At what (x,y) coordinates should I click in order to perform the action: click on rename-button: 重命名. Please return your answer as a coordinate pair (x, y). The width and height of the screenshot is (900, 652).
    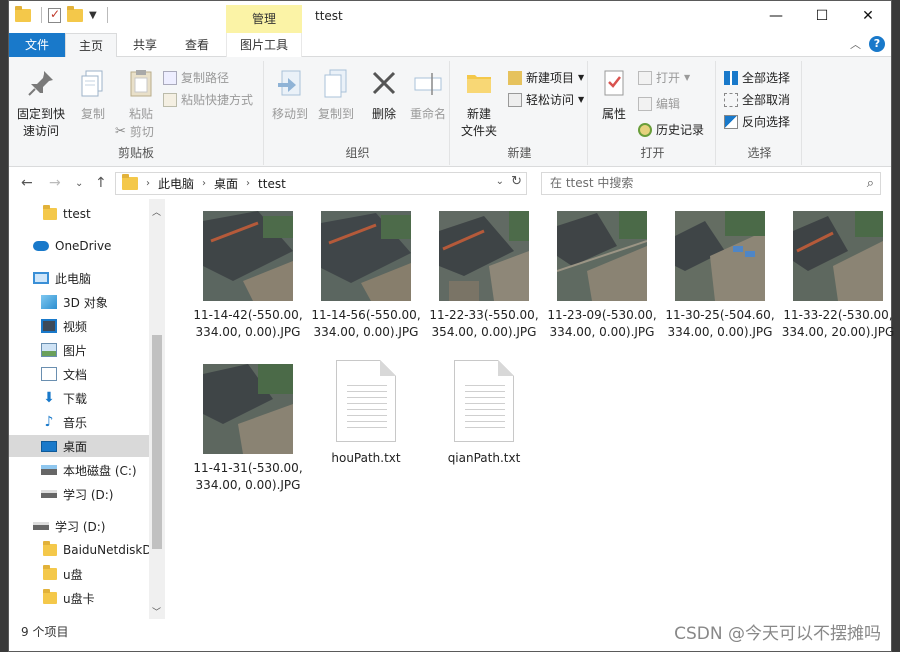
    Looking at the image, I should click on (428, 94).